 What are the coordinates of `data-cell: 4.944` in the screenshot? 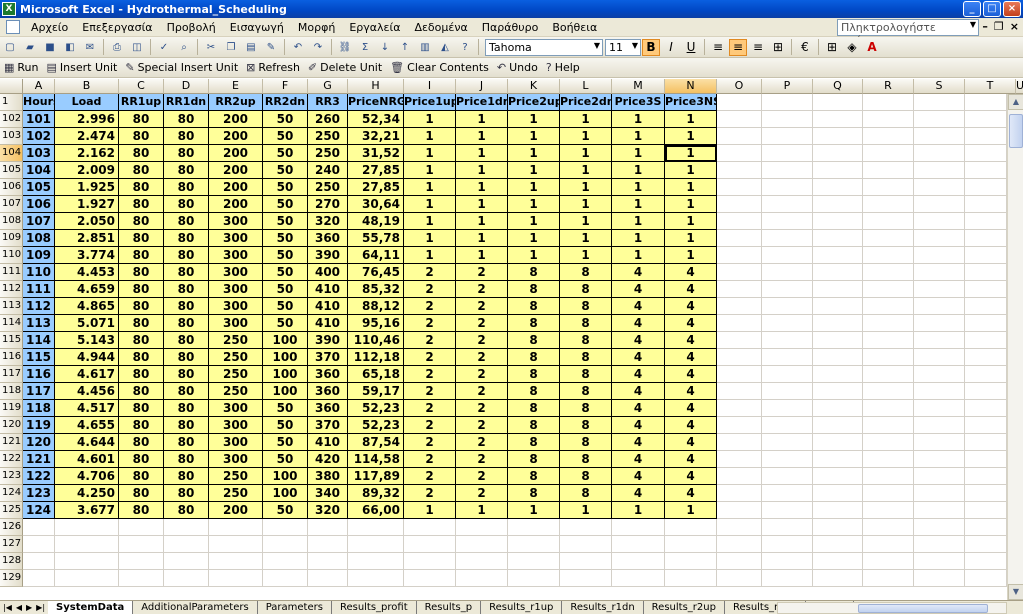 It's located at (87, 357).